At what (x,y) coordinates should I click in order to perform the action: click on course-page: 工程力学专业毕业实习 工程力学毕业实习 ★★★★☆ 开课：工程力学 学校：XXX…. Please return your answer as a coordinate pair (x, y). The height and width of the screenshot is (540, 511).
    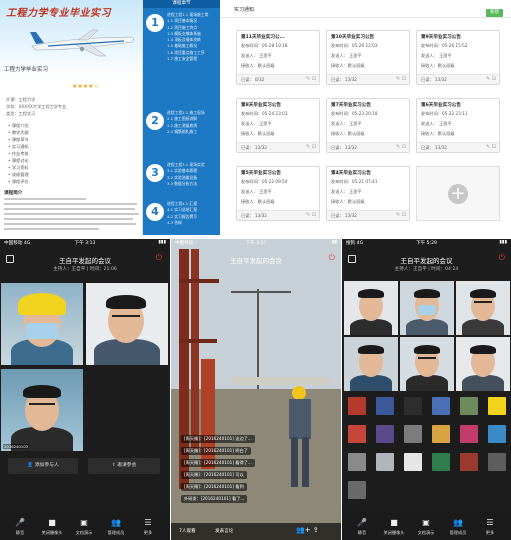
    Looking at the image, I should click on (71, 117).